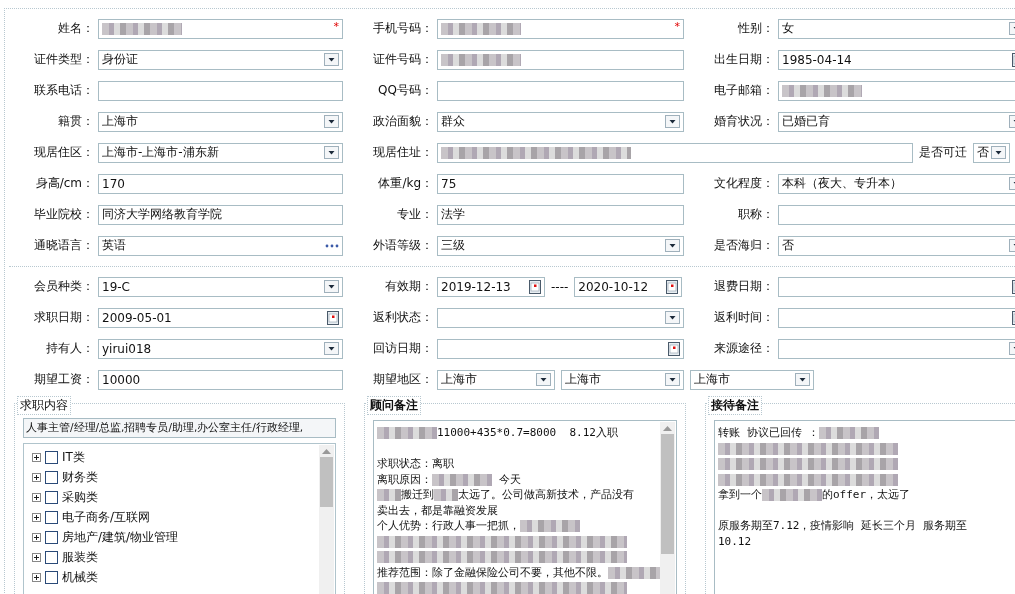  I want to click on dropdown: 19-C, so click(220, 286).